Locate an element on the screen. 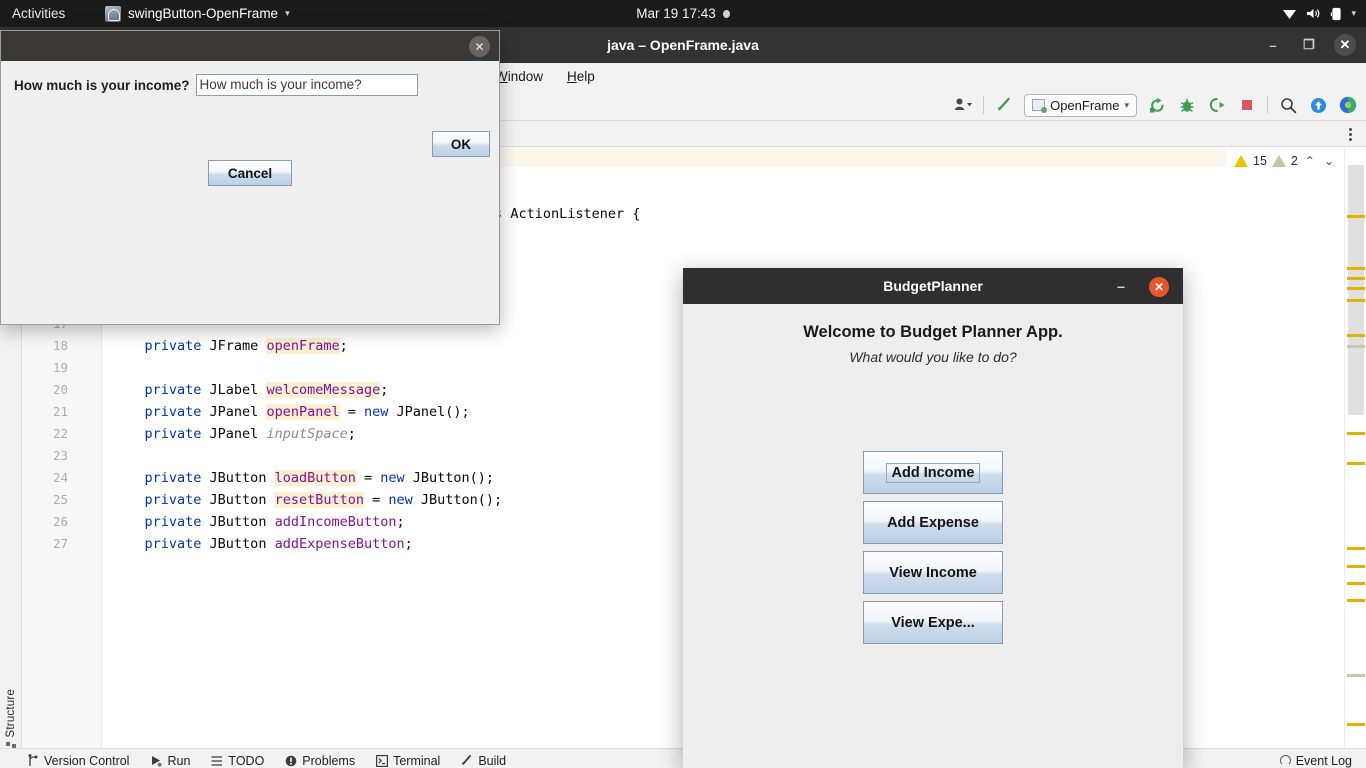  more-options-icon is located at coordinates (1350, 134).